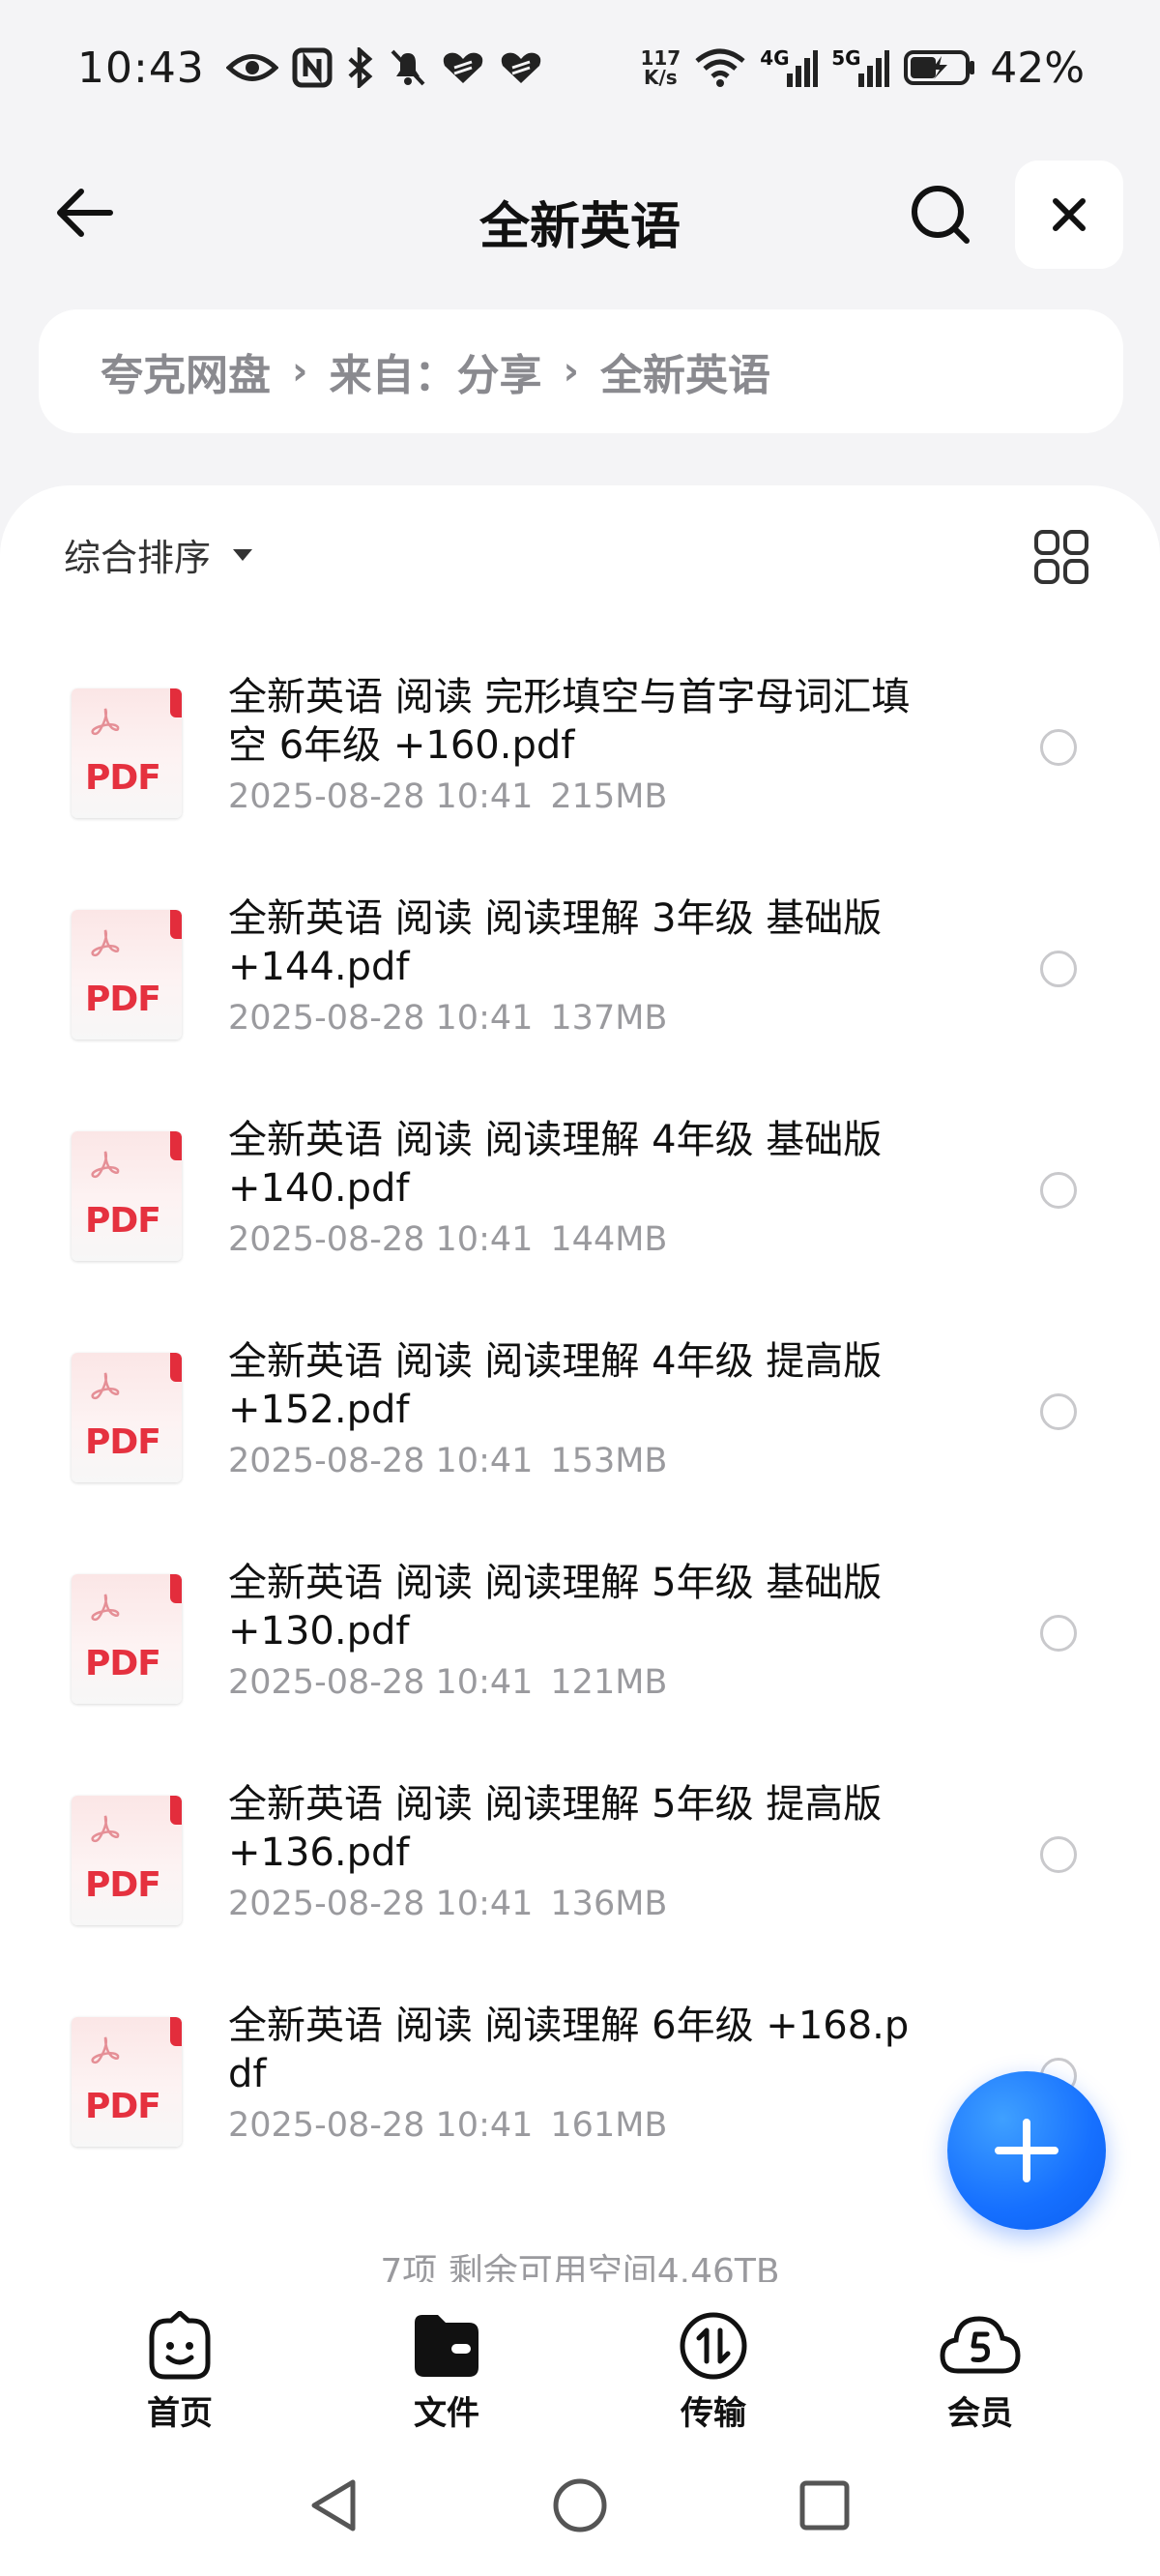 This screenshot has width=1160, height=2576. I want to click on header: 全新英语, so click(580, 212).